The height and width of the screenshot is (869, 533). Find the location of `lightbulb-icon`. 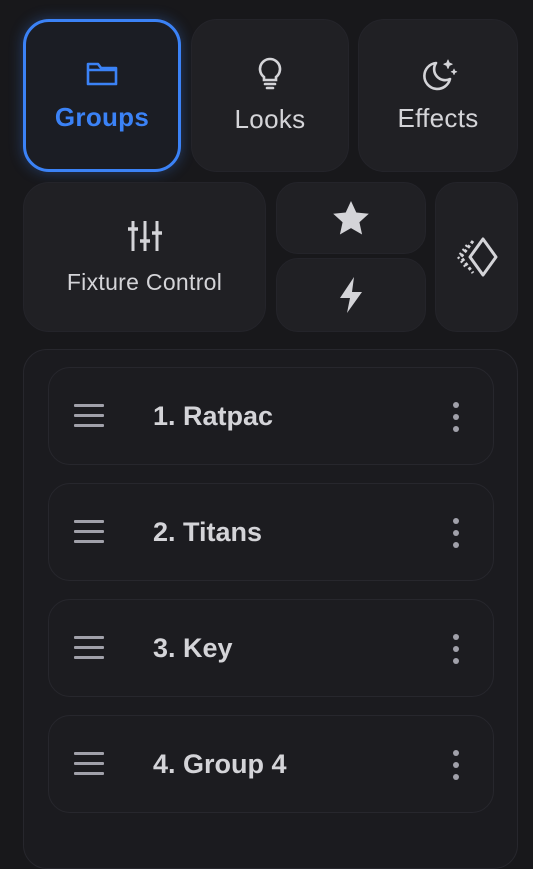

lightbulb-icon is located at coordinates (270, 73).